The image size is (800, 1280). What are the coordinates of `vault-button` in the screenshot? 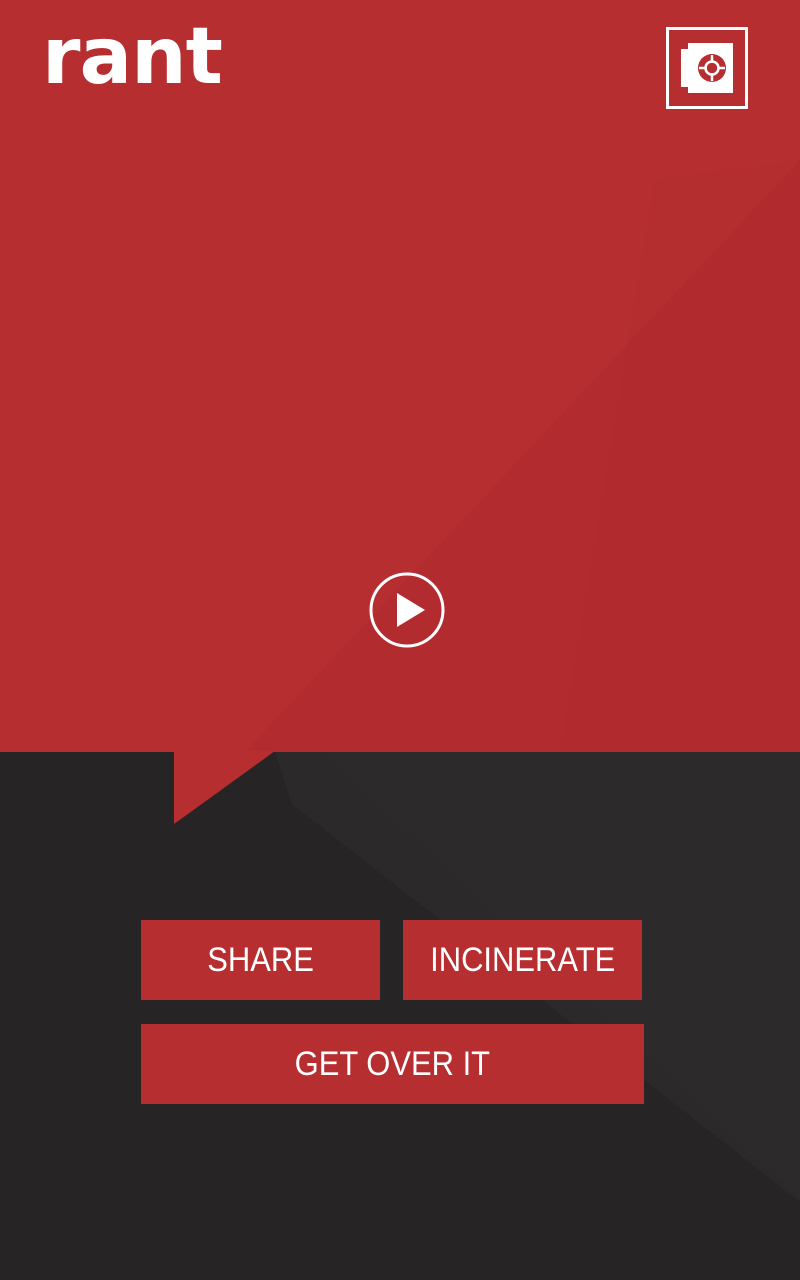 It's located at (707, 68).